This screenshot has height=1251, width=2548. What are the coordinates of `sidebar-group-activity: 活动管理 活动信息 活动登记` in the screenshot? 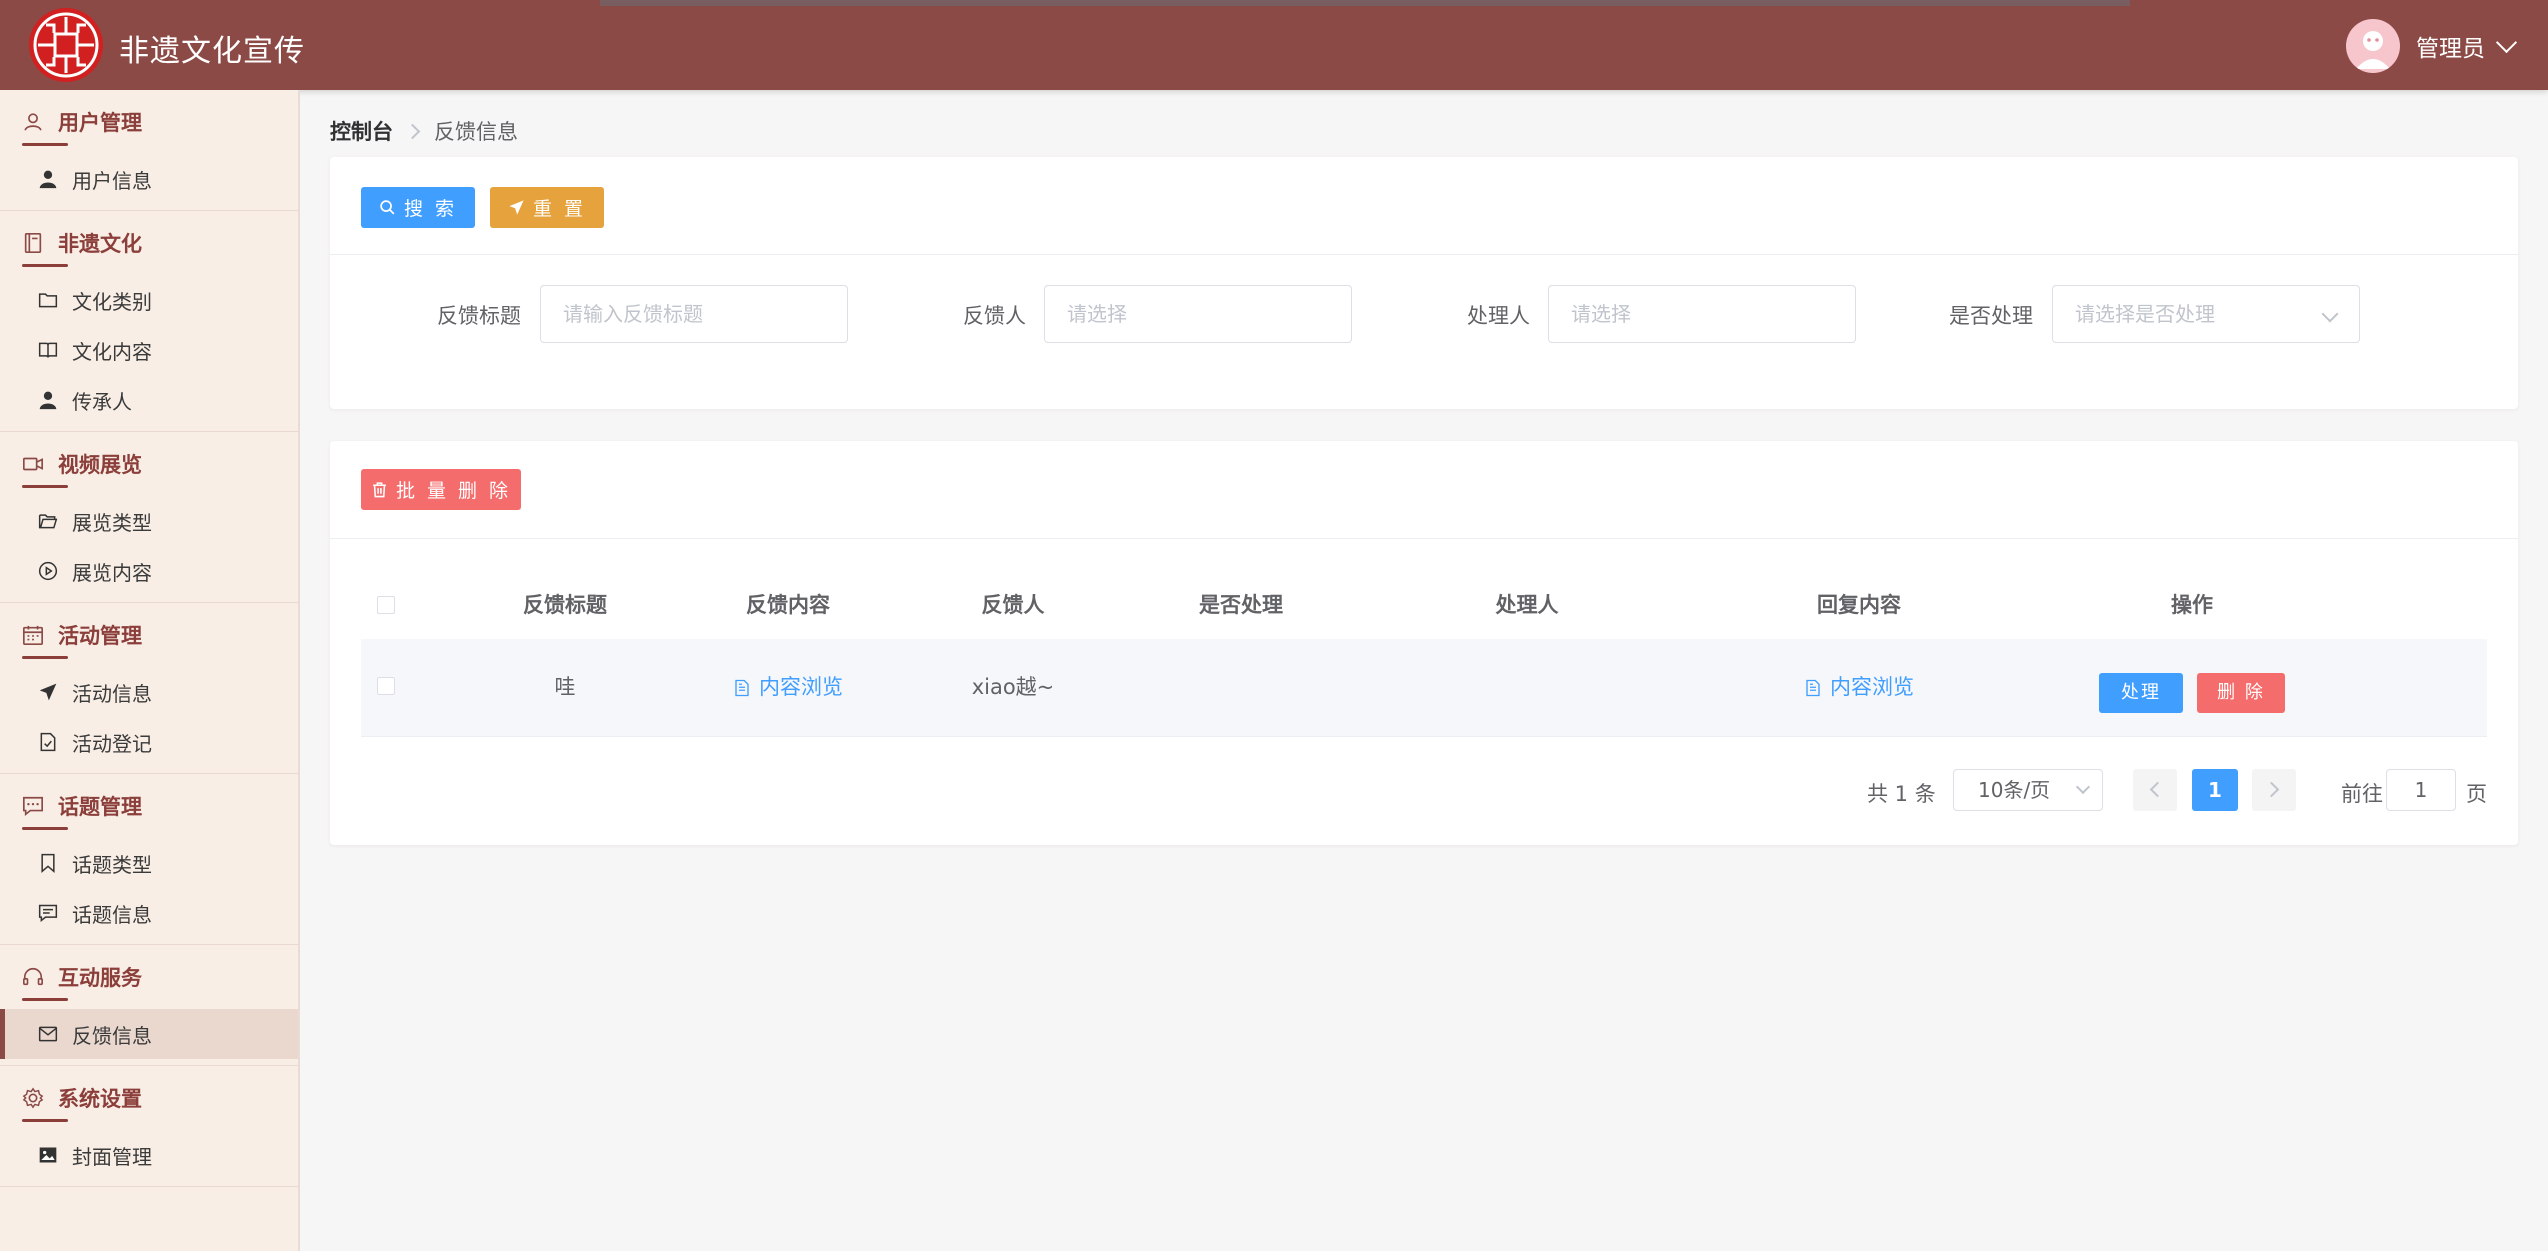 It's located at (149, 688).